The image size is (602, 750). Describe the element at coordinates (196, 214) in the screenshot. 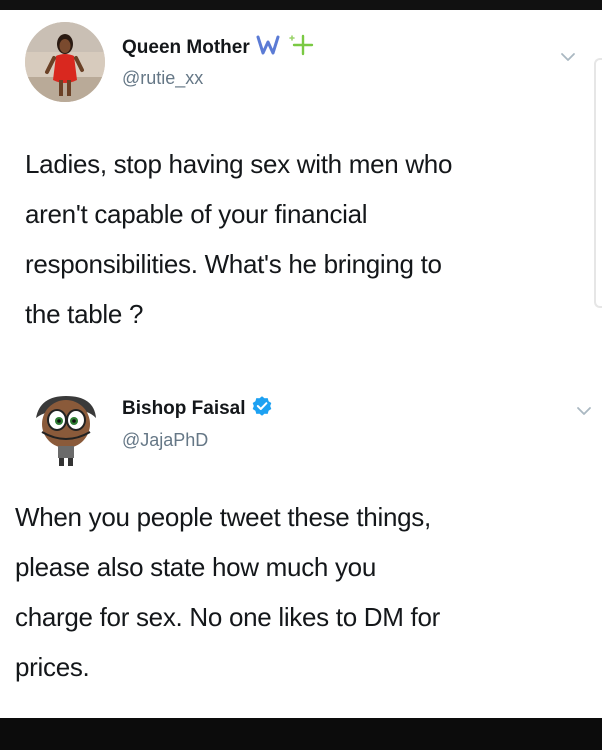

I see `tweet-text-line: aren't capable of your financial` at that location.